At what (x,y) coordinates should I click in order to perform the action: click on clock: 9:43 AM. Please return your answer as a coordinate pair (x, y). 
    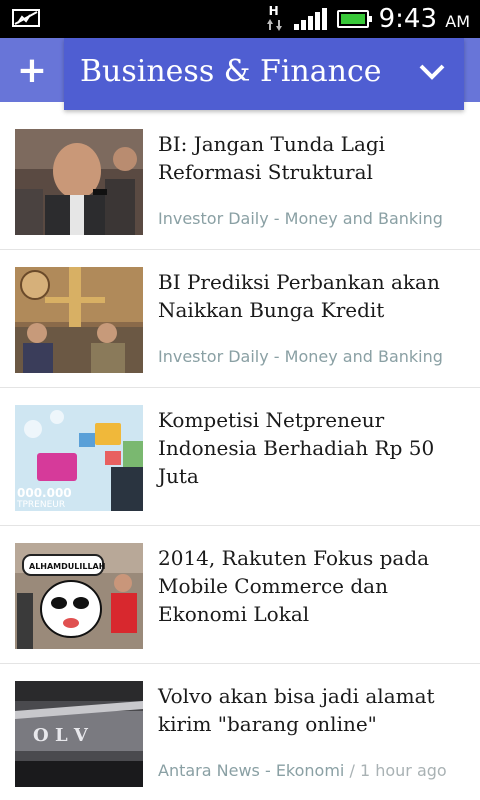
    Looking at the image, I should click on (424, 19).